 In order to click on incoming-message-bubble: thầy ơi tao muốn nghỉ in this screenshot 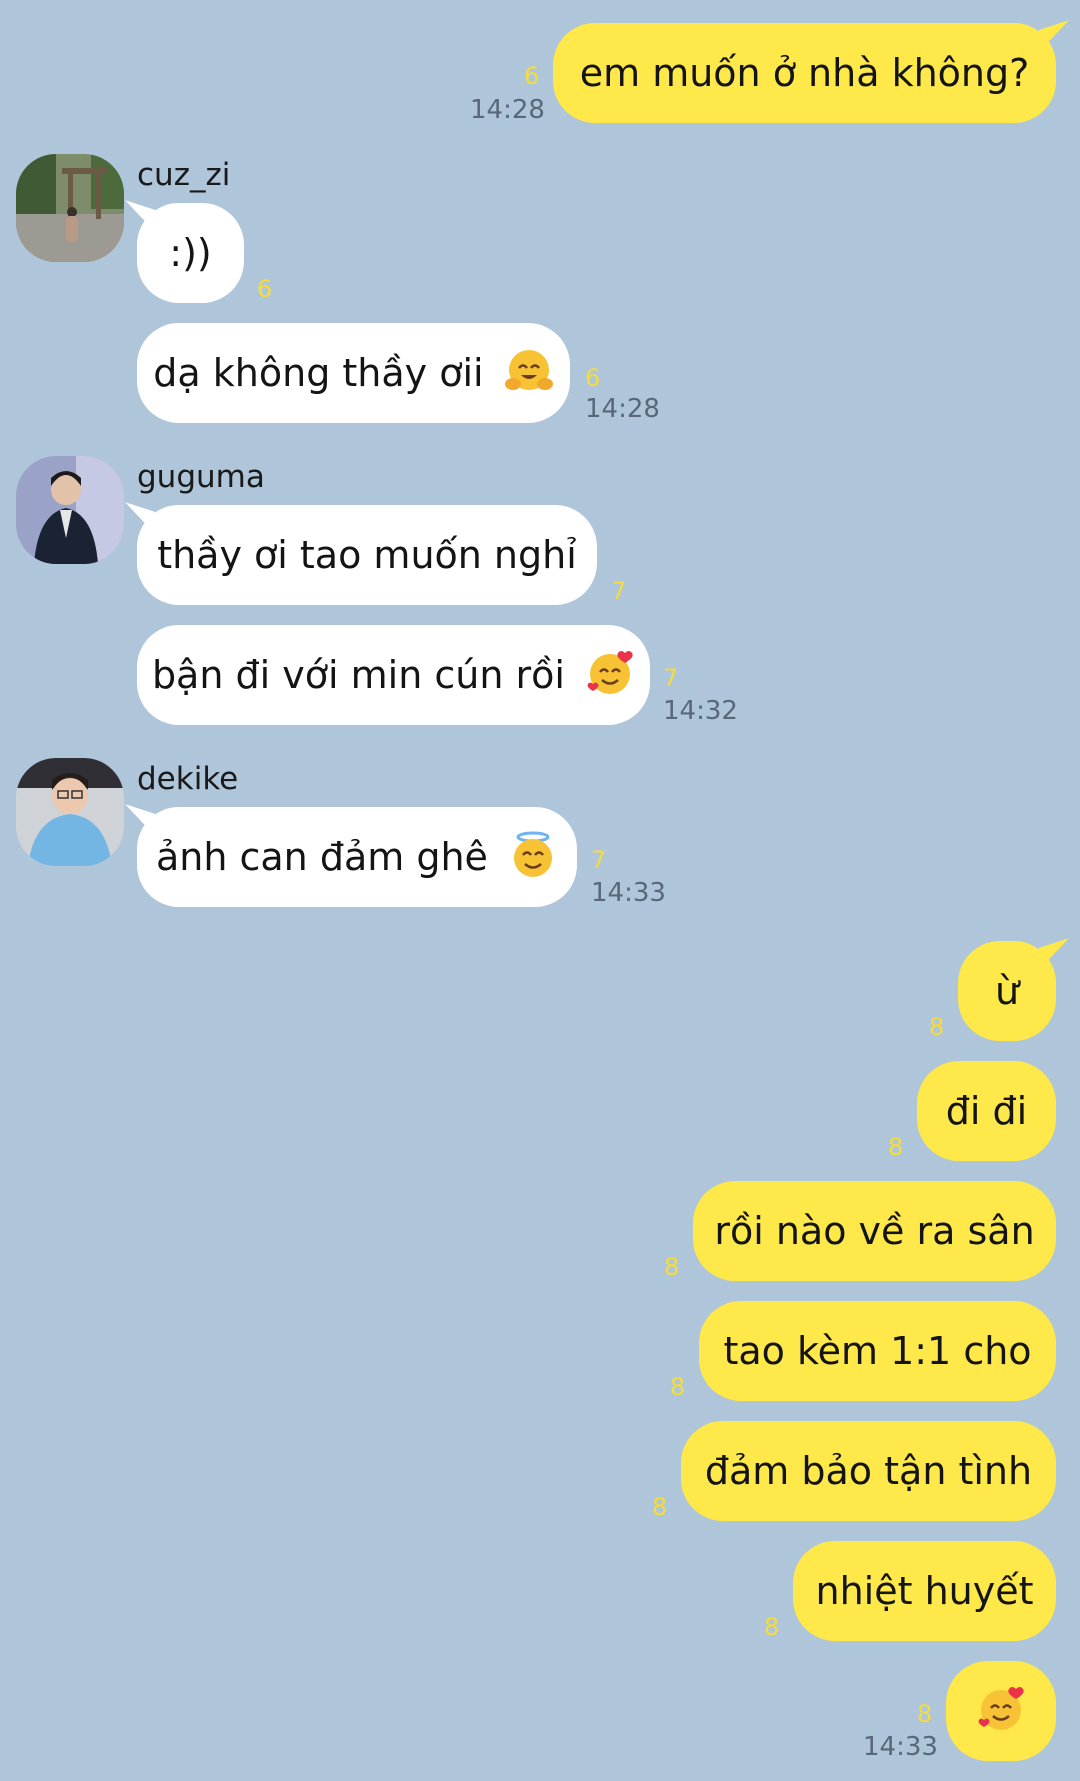, I will do `click(367, 555)`.